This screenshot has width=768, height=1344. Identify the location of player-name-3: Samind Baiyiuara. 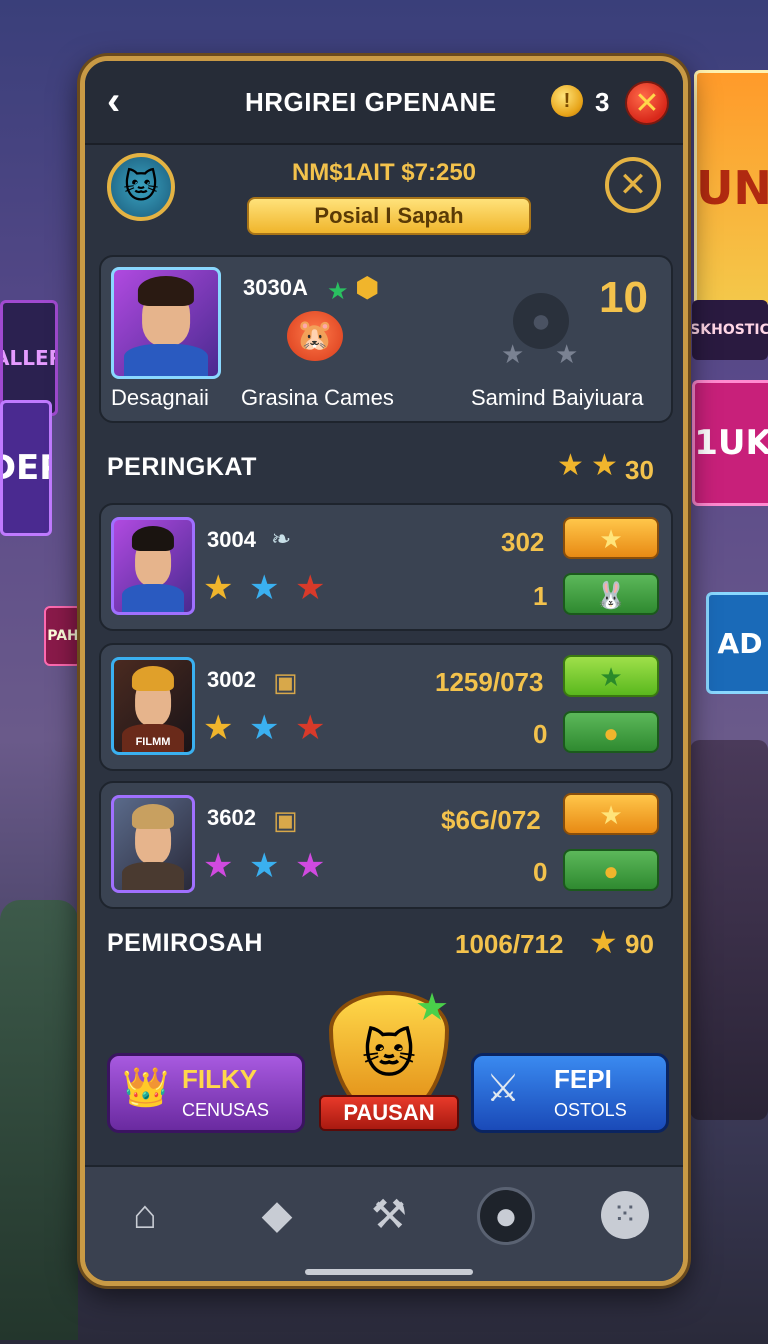
(557, 397).